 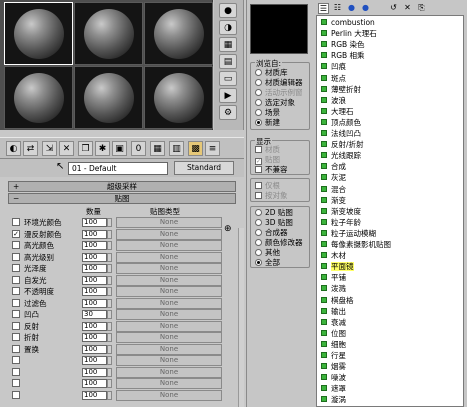 I want to click on map-list-item: 泼溅, so click(x=333, y=289).